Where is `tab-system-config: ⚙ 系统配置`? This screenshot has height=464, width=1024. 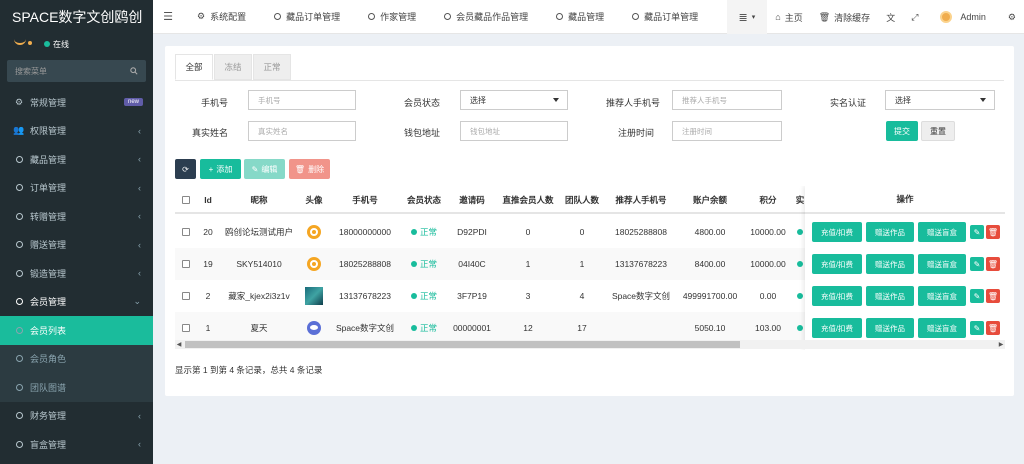
tab-system-config: ⚙ 系统配置 is located at coordinates (221, 17).